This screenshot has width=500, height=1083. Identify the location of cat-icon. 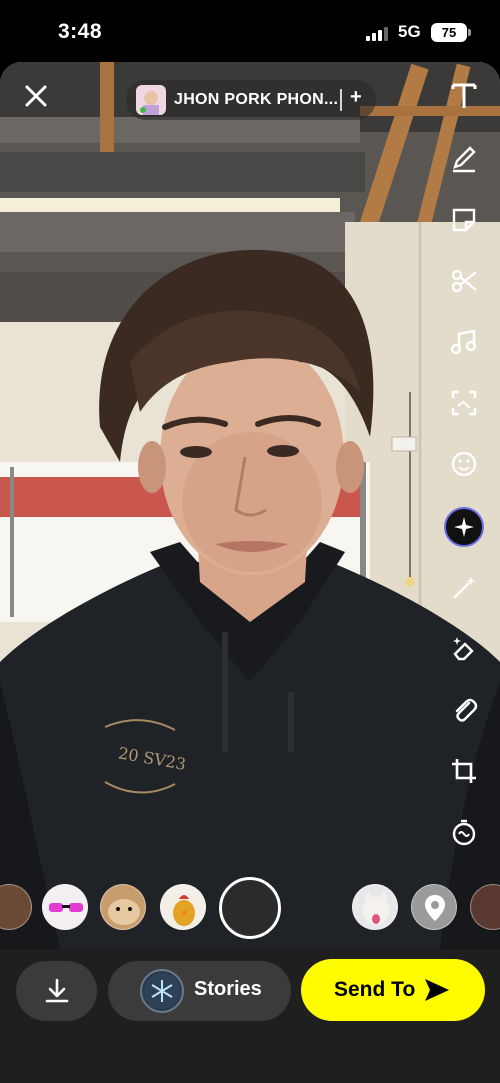
(376, 908).